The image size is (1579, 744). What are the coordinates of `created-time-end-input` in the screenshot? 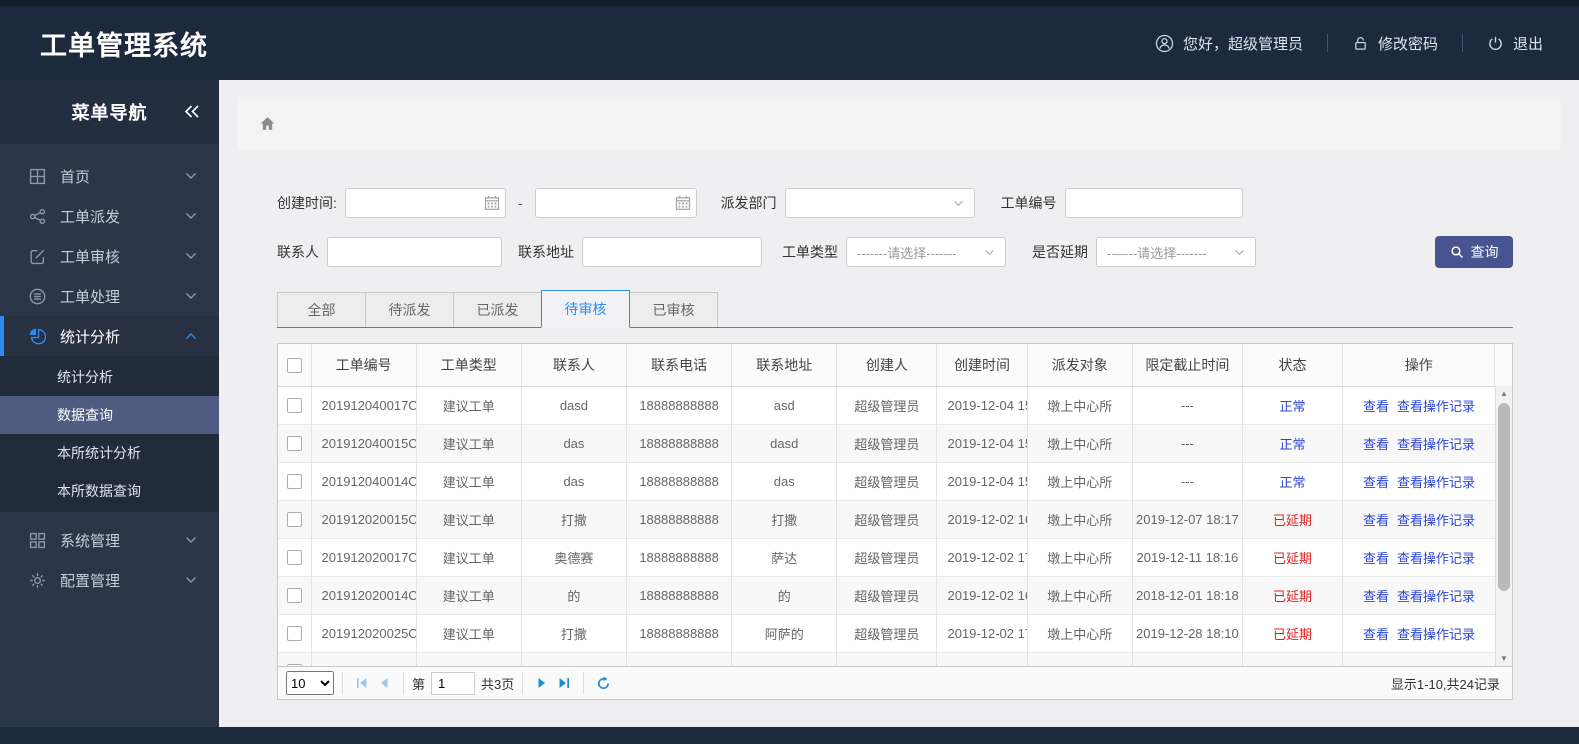 It's located at (615, 203).